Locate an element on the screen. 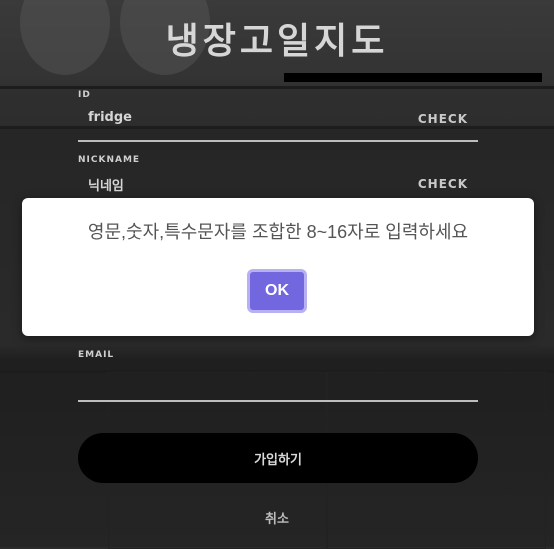 The width and height of the screenshot is (554, 549). signup-button: 가입하기 is located at coordinates (278, 458).